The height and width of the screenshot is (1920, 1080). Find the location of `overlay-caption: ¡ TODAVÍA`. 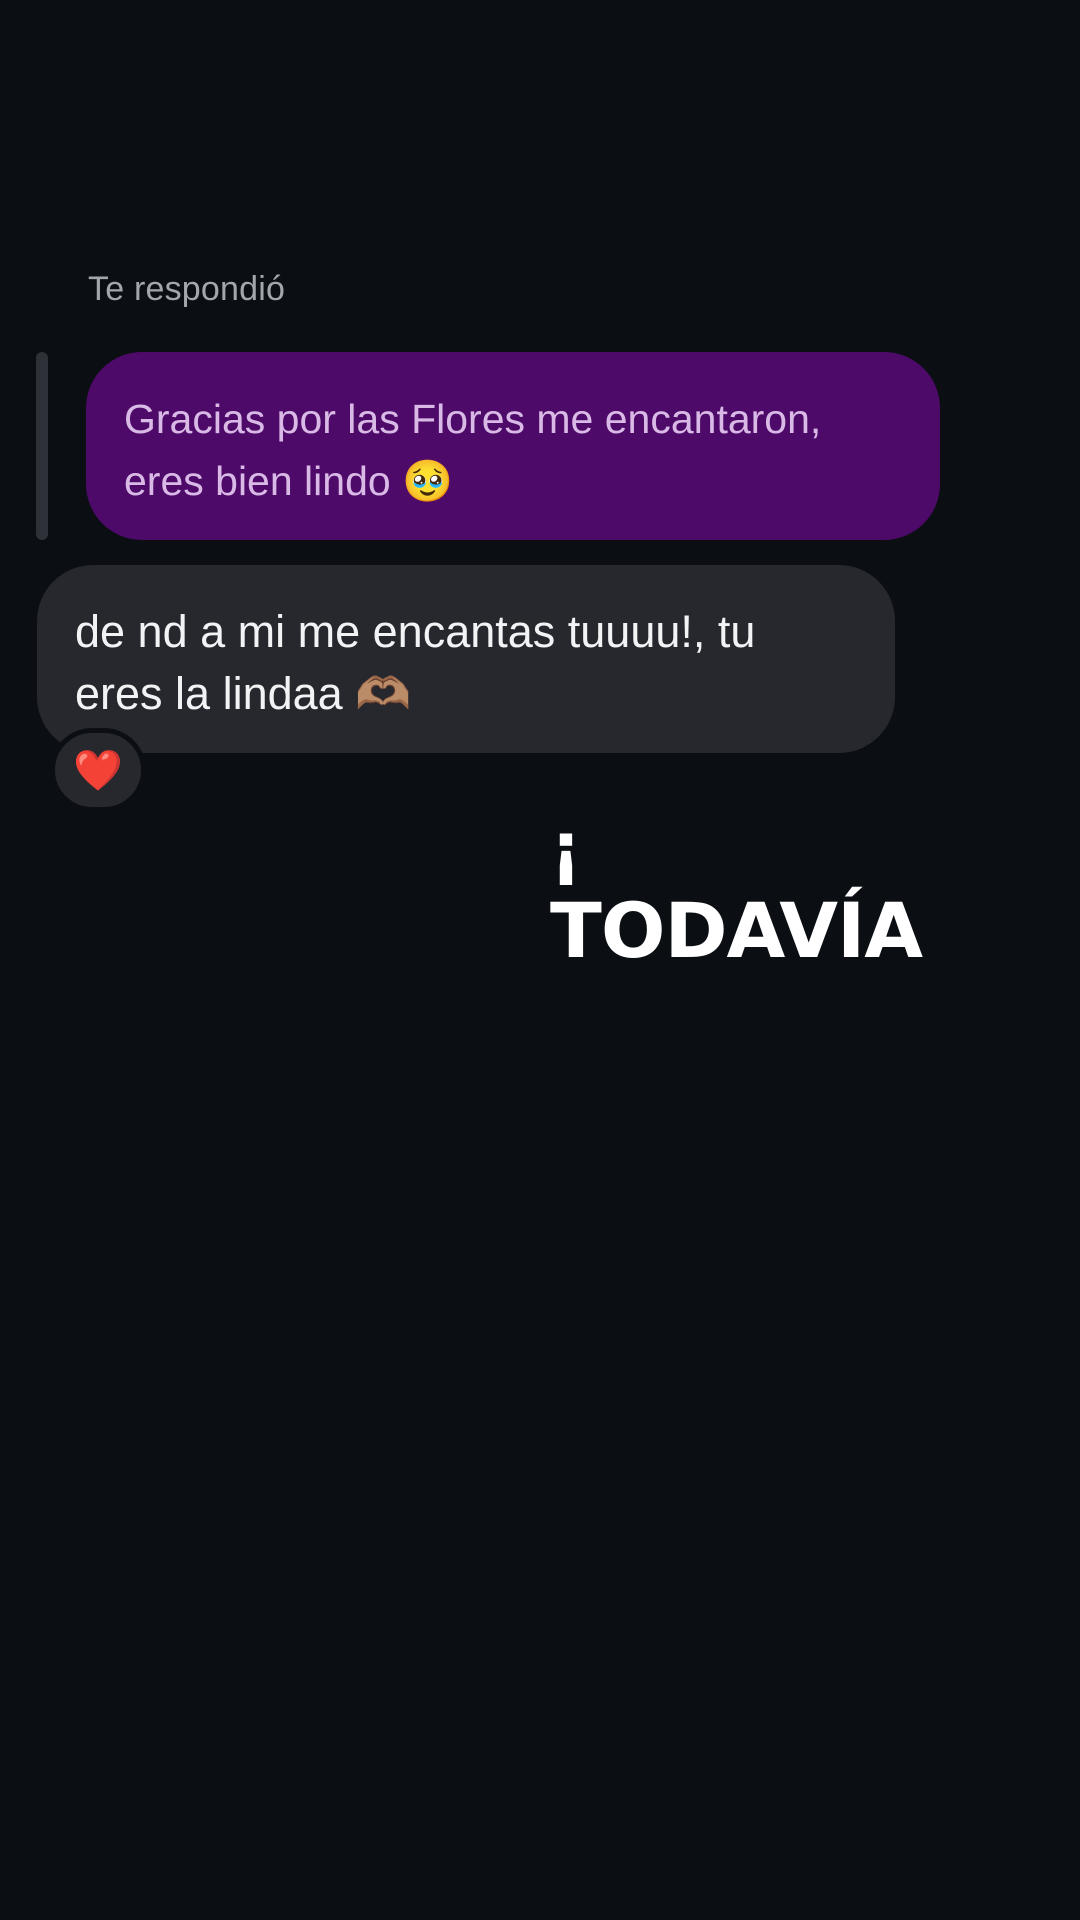

overlay-caption: ¡ TODAVÍA is located at coordinates (736, 891).